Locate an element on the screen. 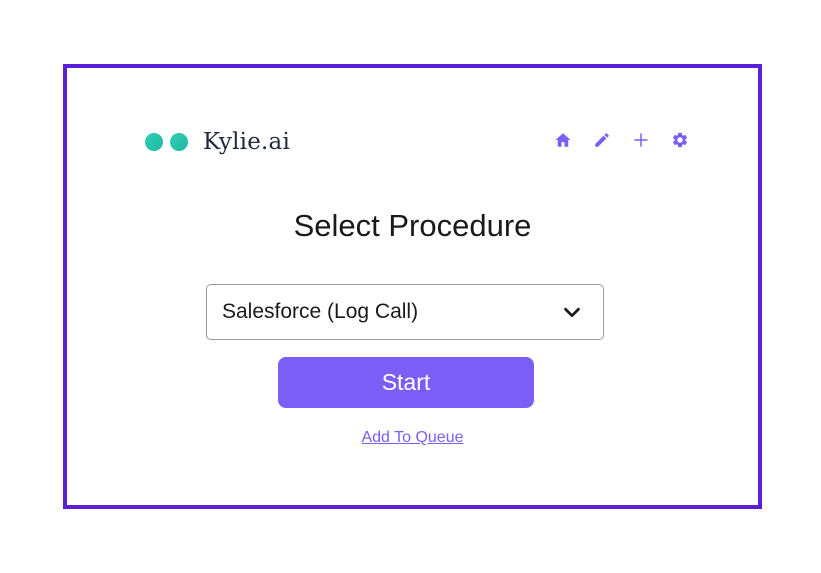 The width and height of the screenshot is (821, 573). chevron-down-icon is located at coordinates (572, 312).